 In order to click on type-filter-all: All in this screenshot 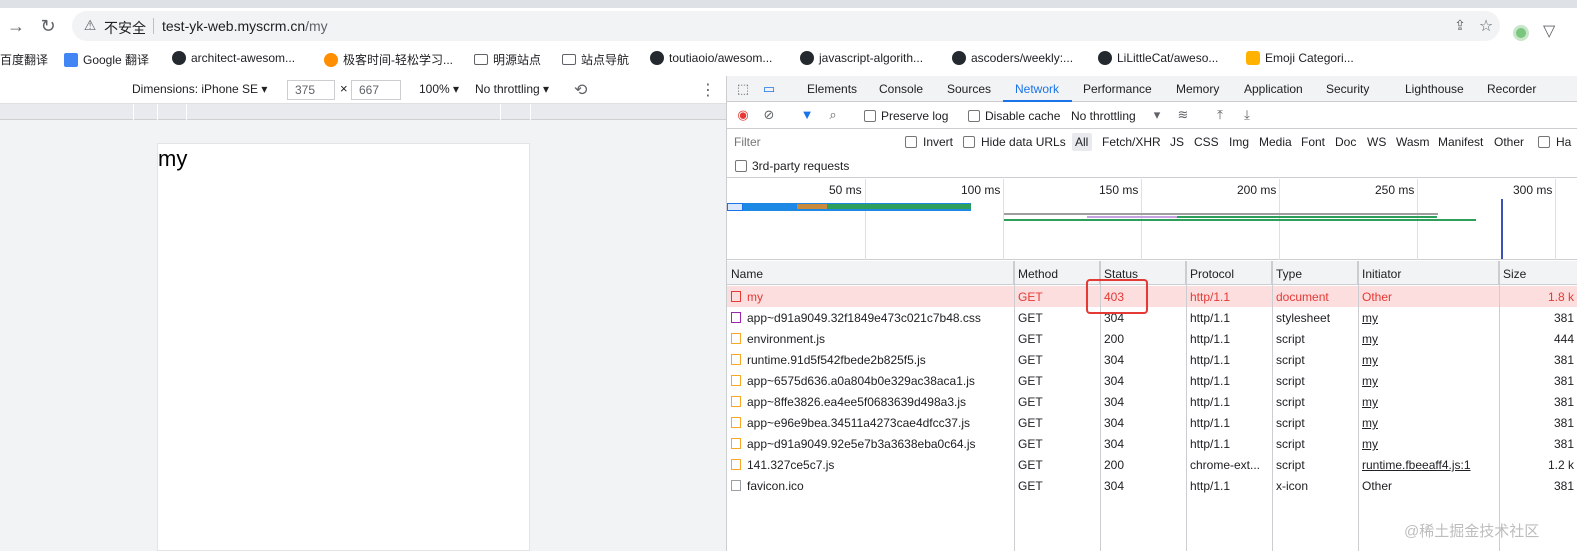, I will do `click(1081, 142)`.